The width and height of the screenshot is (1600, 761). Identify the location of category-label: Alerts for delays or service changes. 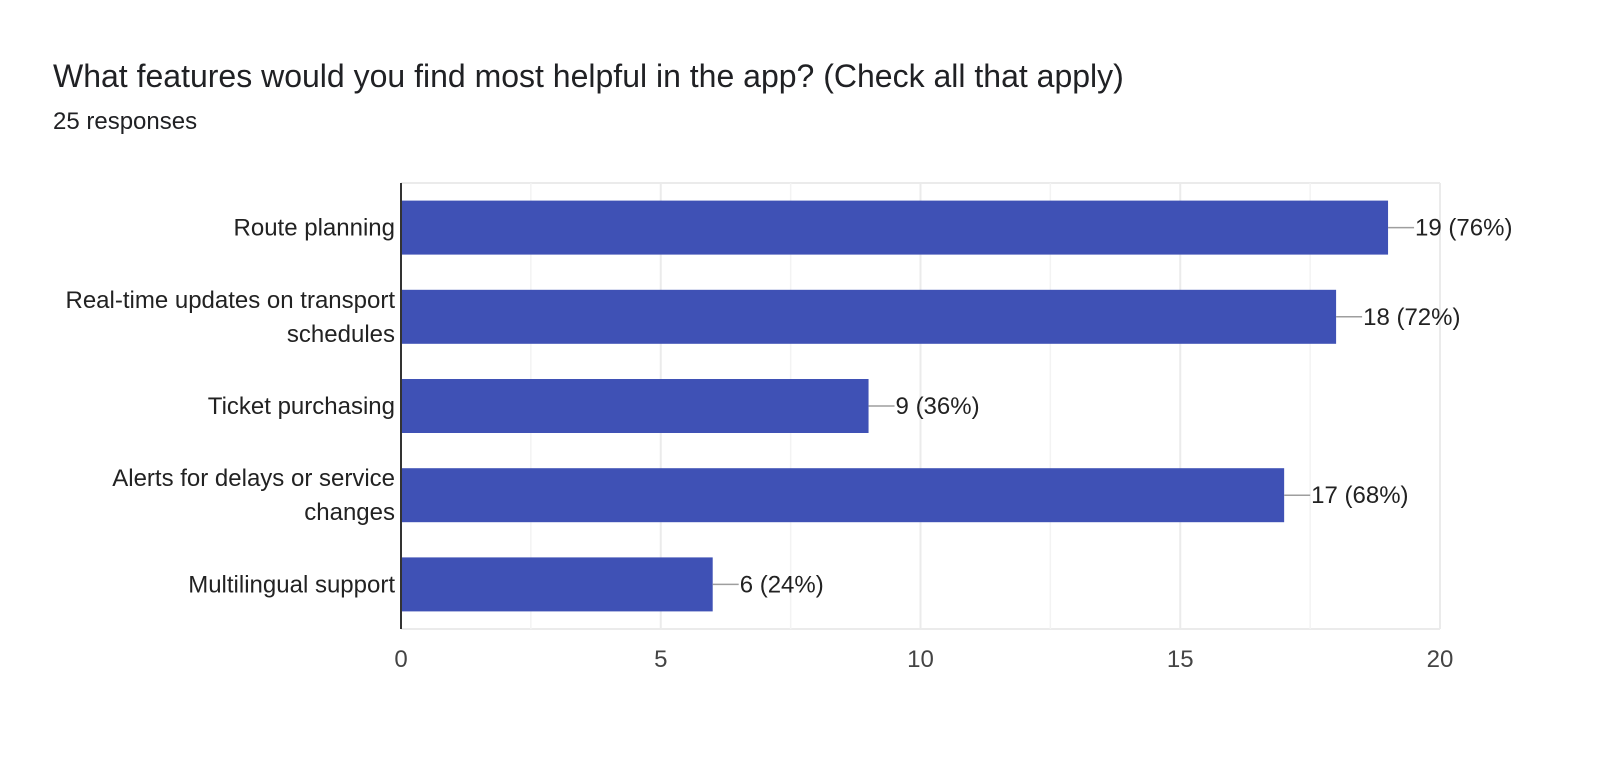
(253, 495).